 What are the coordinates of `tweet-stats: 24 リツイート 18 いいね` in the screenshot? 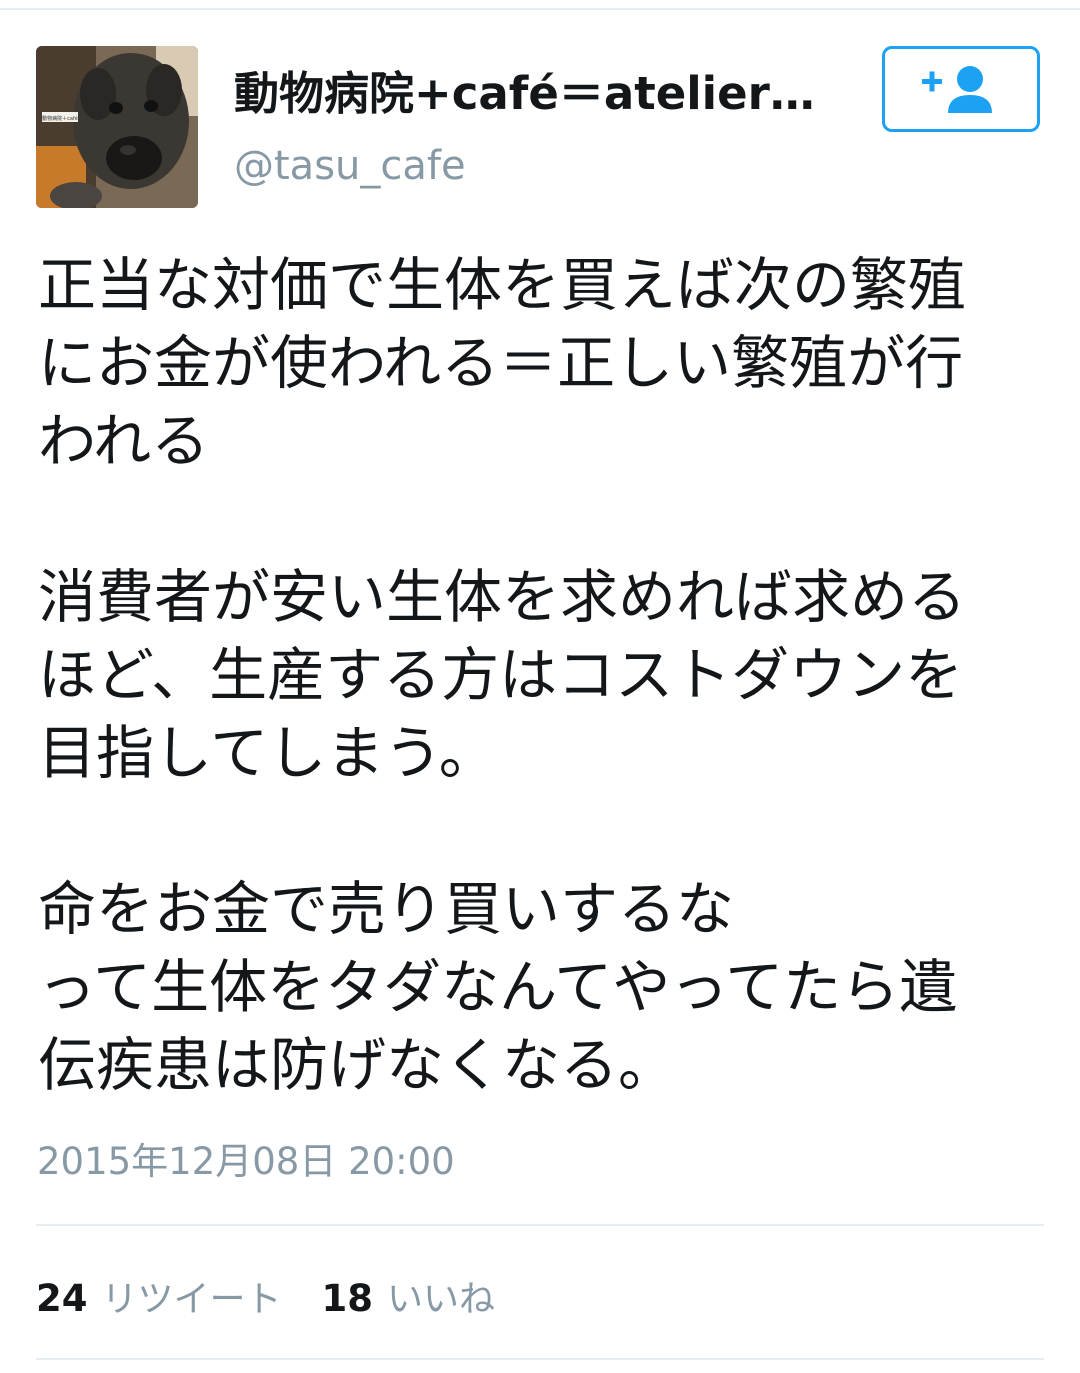 It's located at (285, 1296).